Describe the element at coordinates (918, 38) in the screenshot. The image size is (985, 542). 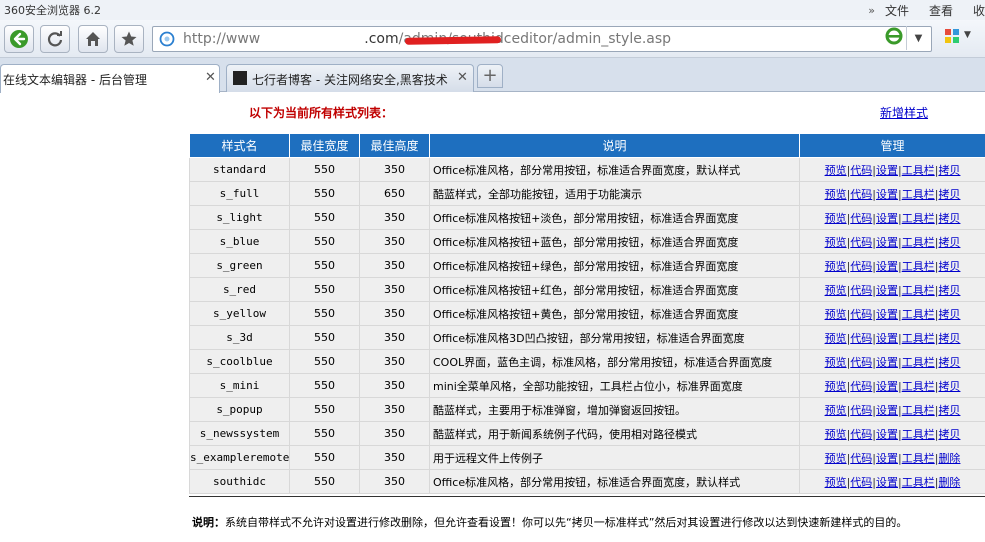
I see `address-dropdown-button: ▼` at that location.